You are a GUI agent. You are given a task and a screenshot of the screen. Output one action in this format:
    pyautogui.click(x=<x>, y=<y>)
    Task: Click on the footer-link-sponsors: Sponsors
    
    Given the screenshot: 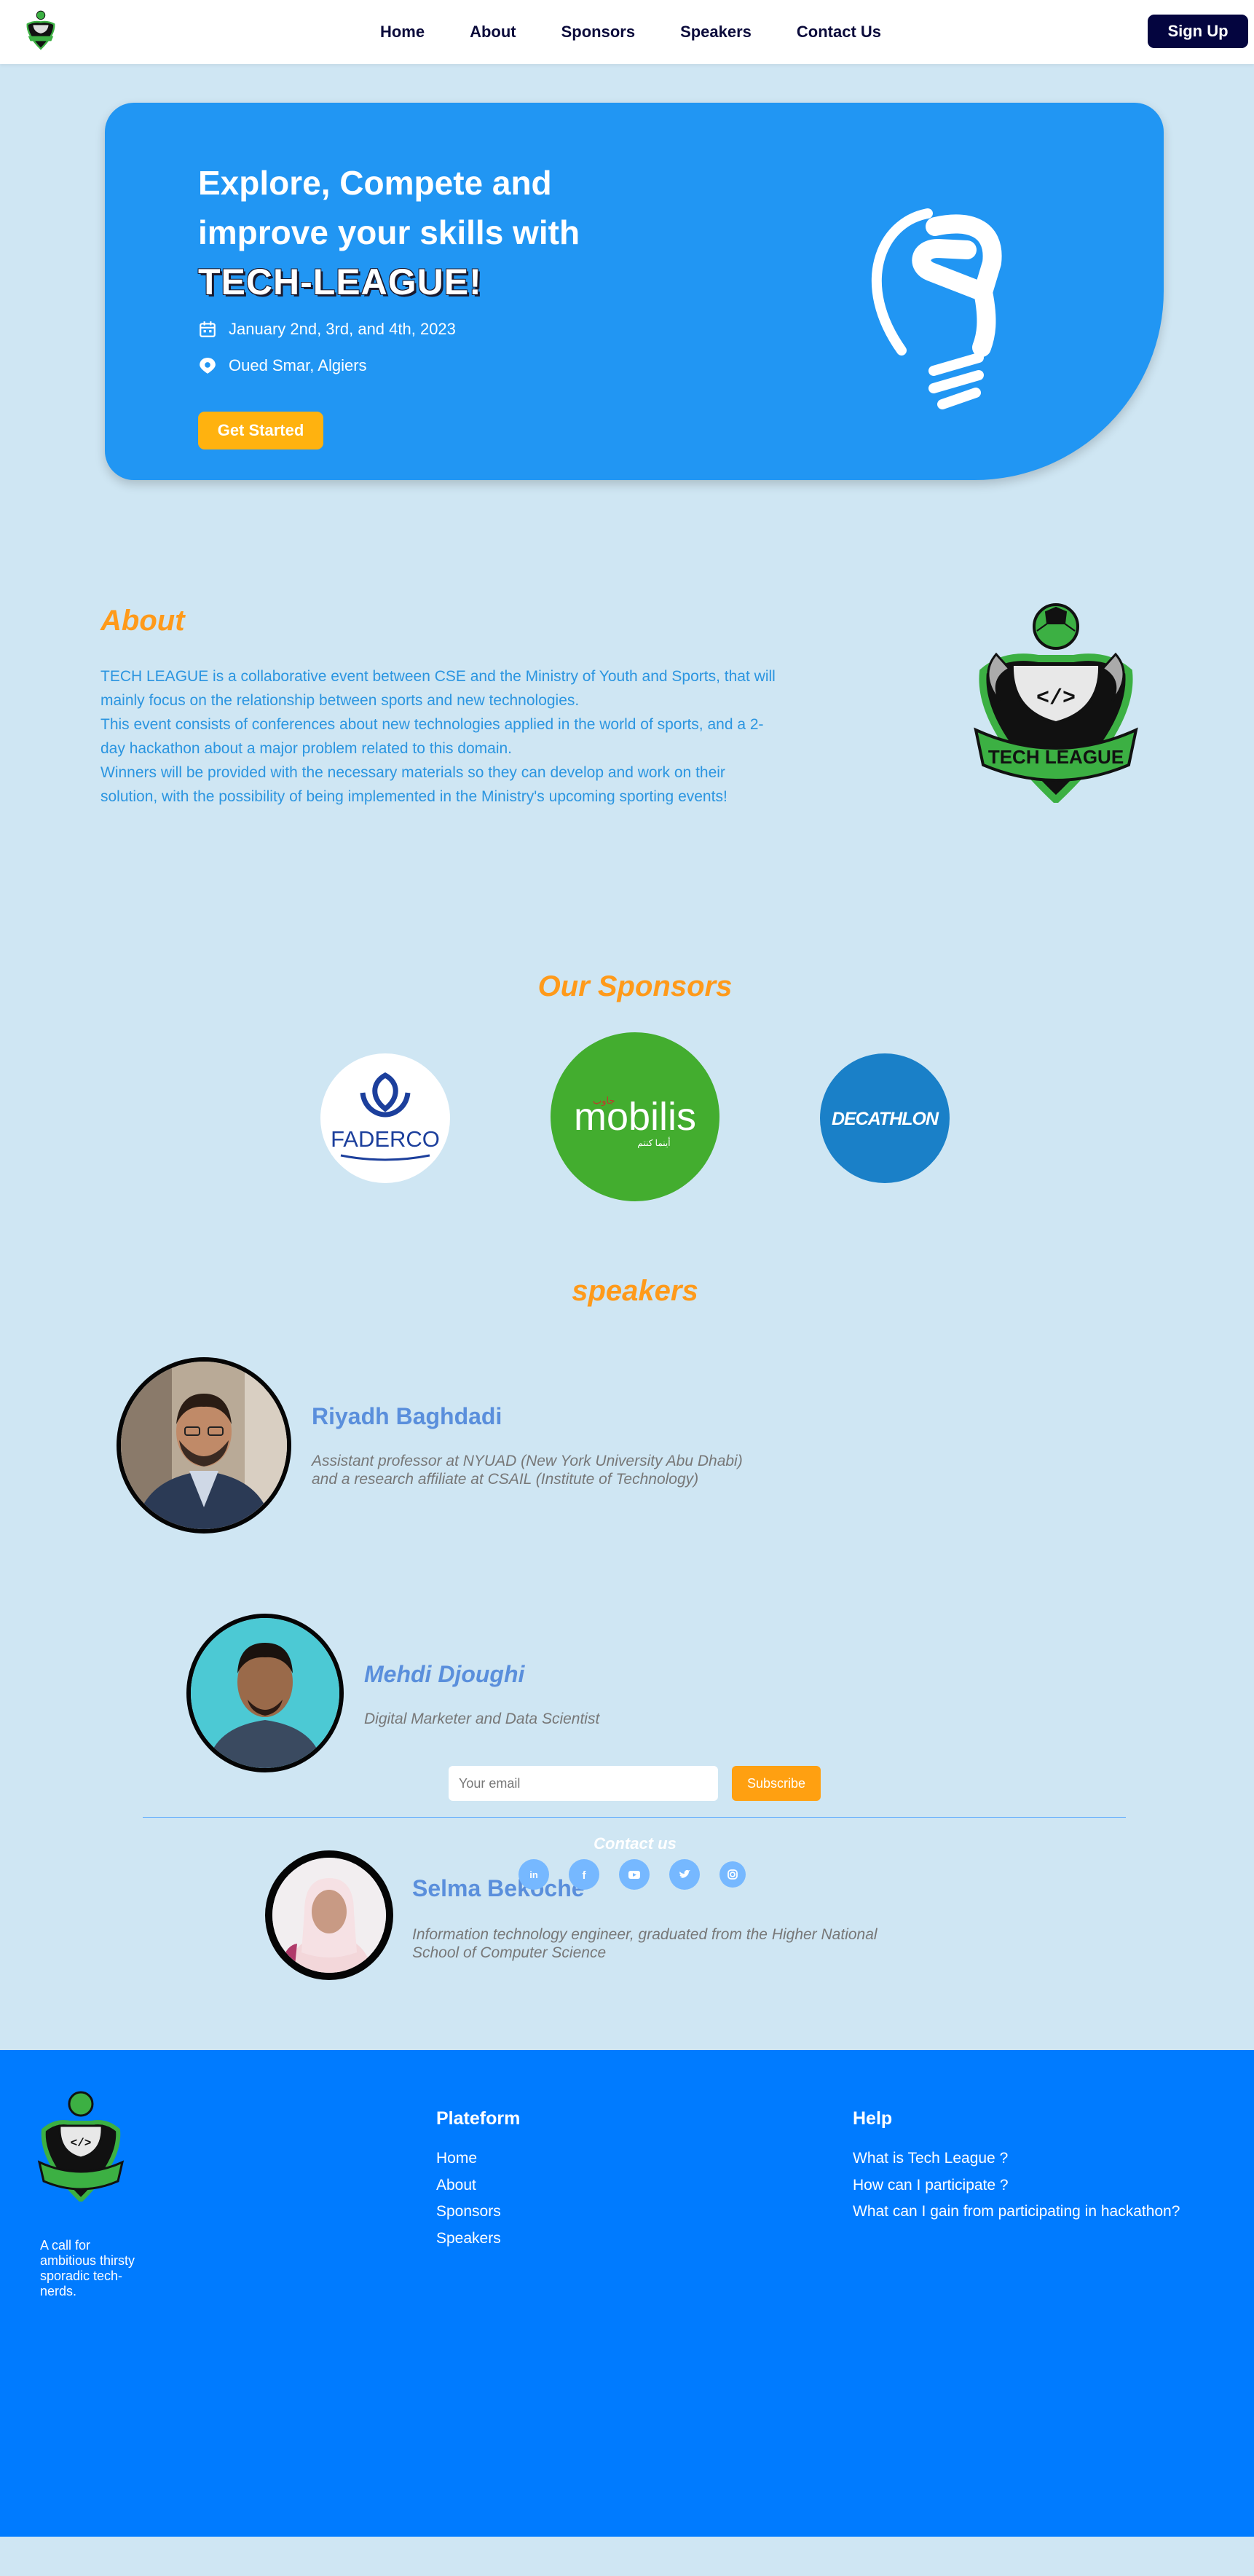 What is the action you would take?
    pyautogui.click(x=478, y=2212)
    